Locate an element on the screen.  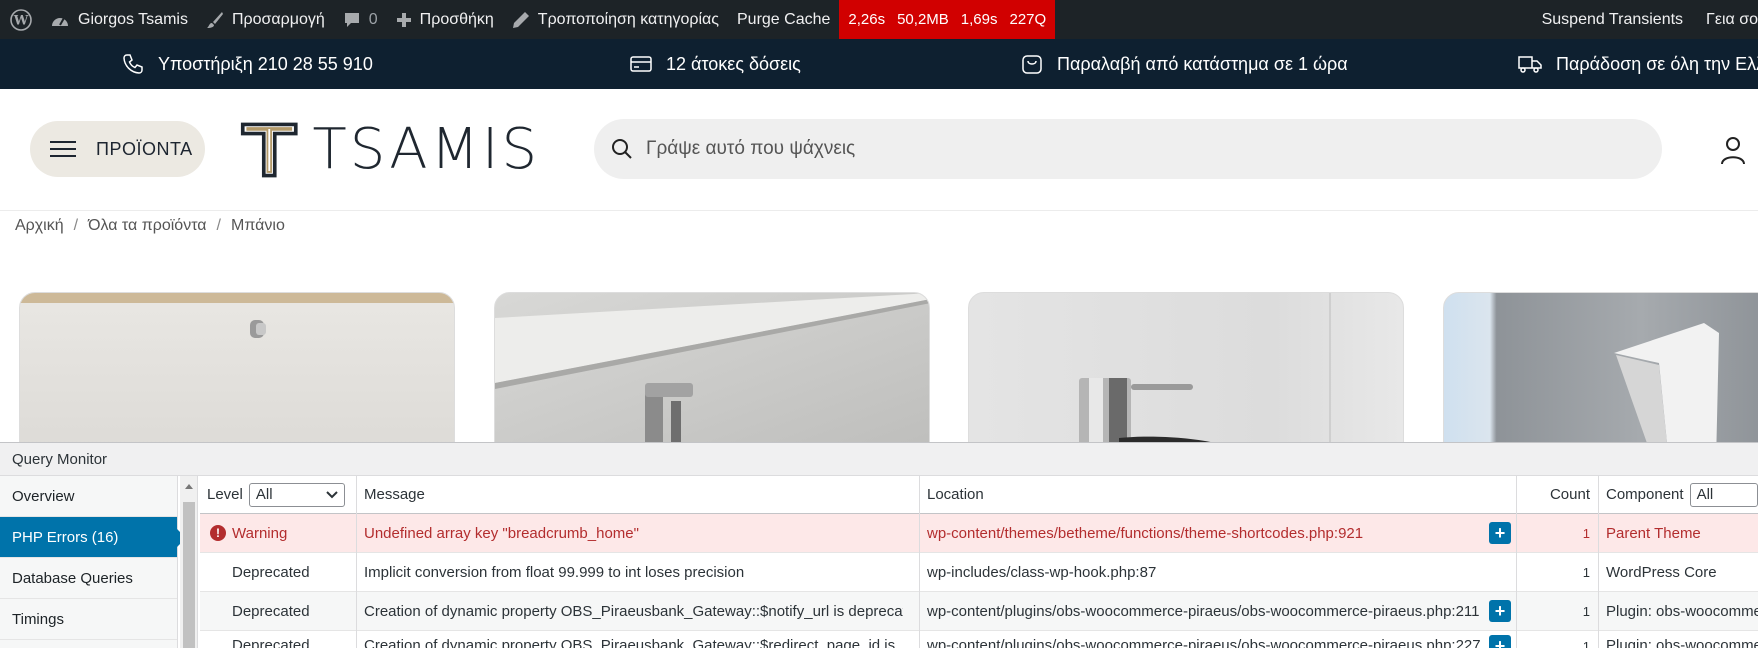
installments-info: 12 άτοκες δόσεις is located at coordinates (715, 64).